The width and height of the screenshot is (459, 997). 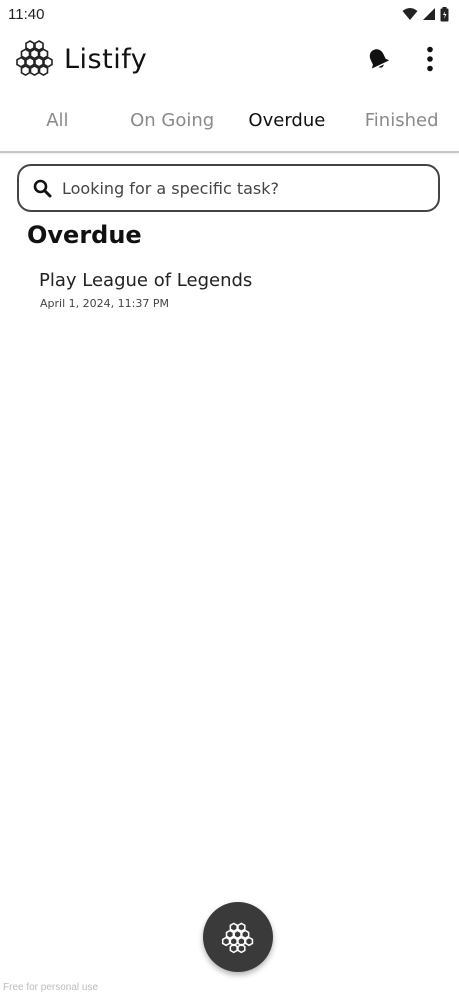 I want to click on honeycomb-logo-icon, so click(x=34, y=58).